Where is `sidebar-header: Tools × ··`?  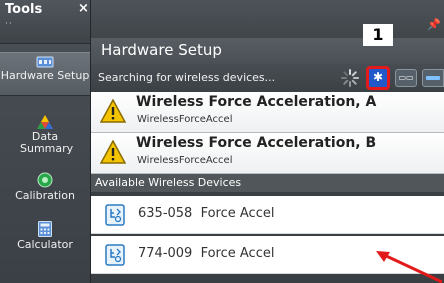
sidebar-header: Tools × ·· is located at coordinates (45, 22).